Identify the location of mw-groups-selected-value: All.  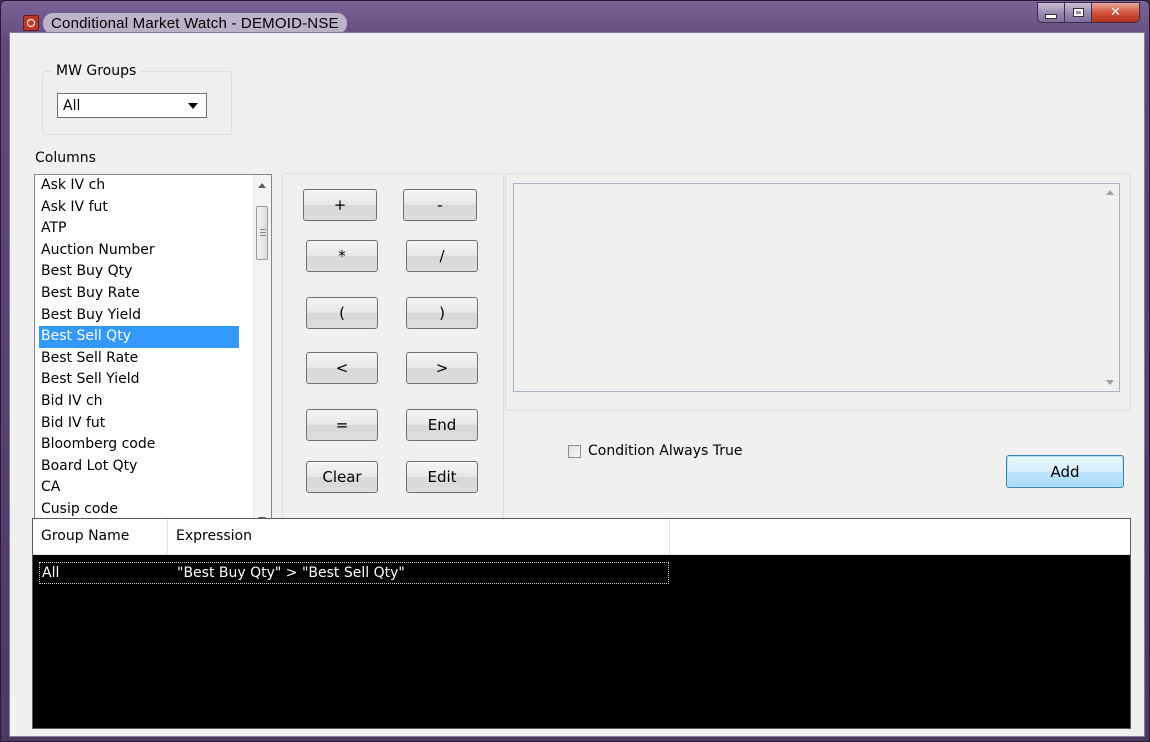
(72, 105).